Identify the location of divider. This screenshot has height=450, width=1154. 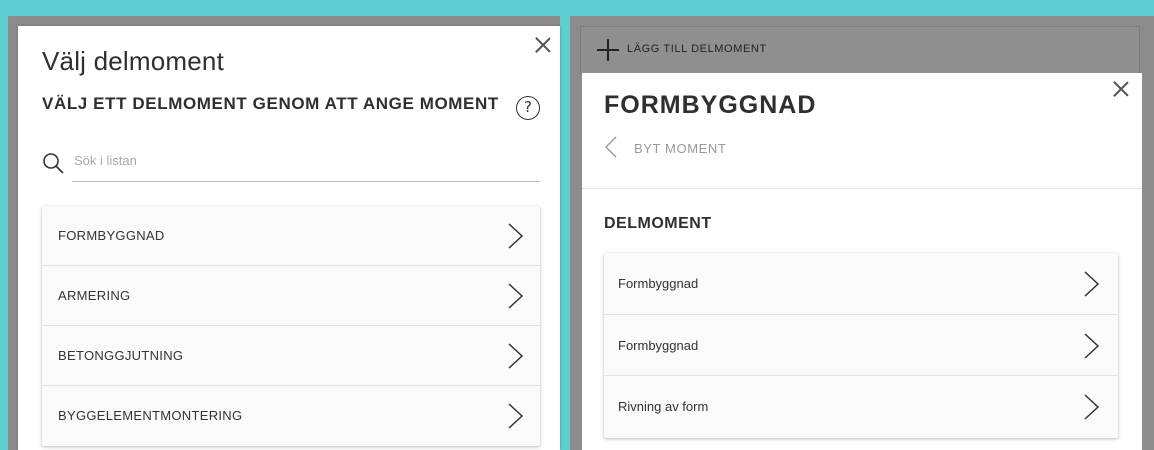
(862, 188).